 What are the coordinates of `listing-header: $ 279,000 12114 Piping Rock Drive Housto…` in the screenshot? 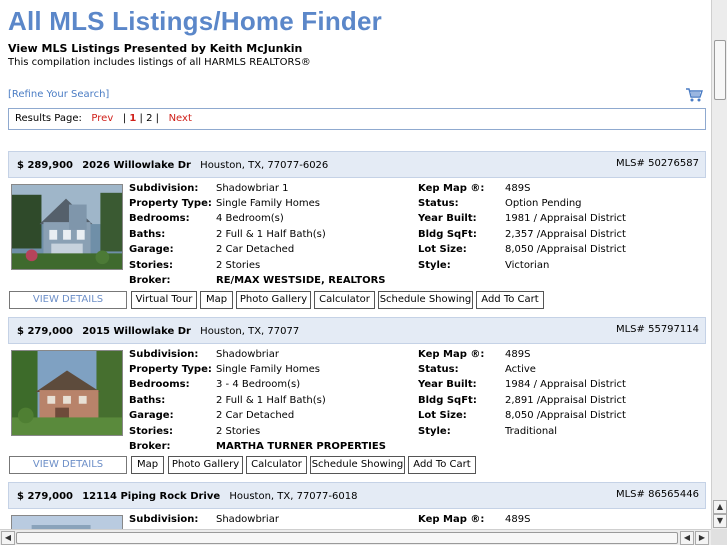 It's located at (357, 495).